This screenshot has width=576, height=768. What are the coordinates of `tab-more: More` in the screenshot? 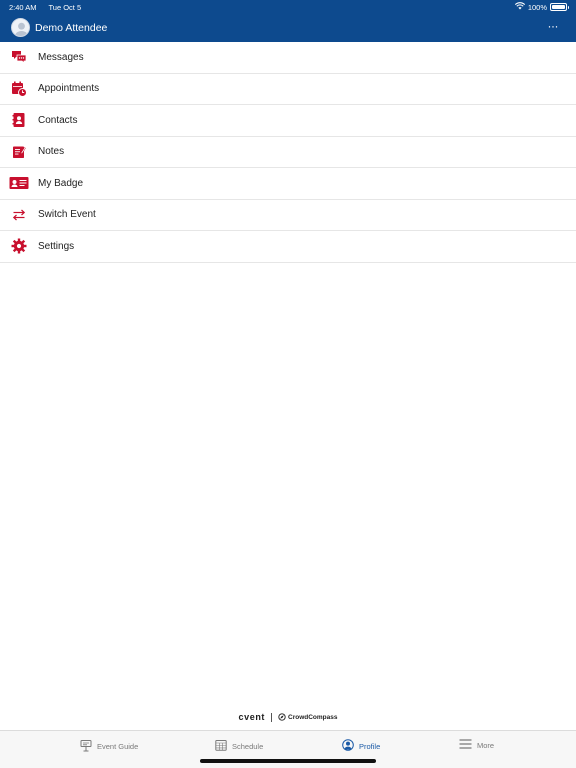 It's located at (476, 745).